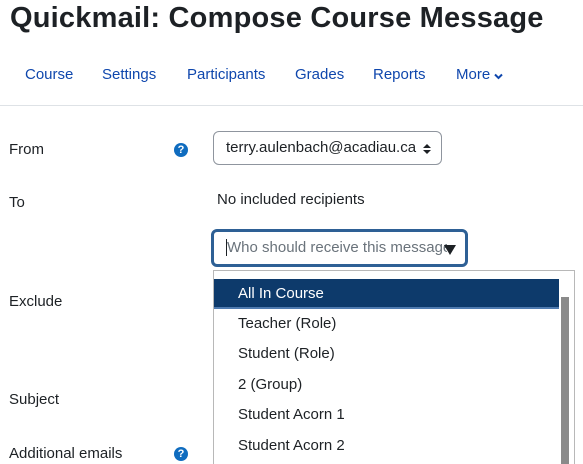 This screenshot has height=464, width=583. I want to click on nav-reports: Reports, so click(399, 74).